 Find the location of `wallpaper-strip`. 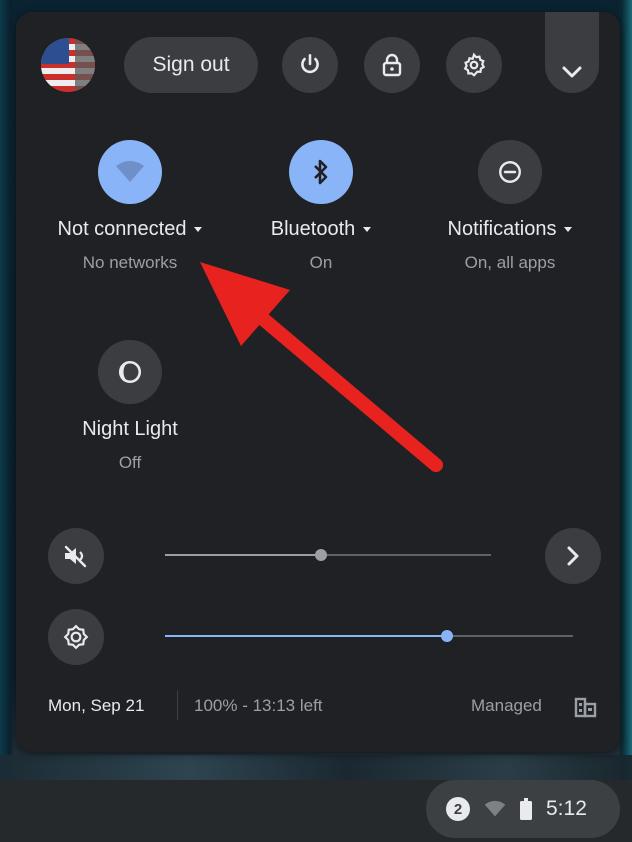

wallpaper-strip is located at coordinates (316, 767).